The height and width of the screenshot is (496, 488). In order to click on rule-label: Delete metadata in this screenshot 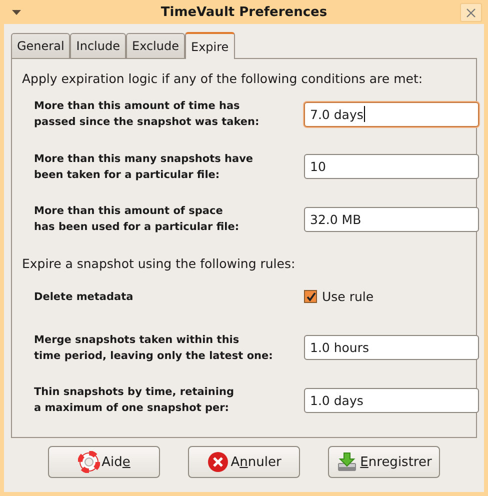, I will do `click(84, 297)`.